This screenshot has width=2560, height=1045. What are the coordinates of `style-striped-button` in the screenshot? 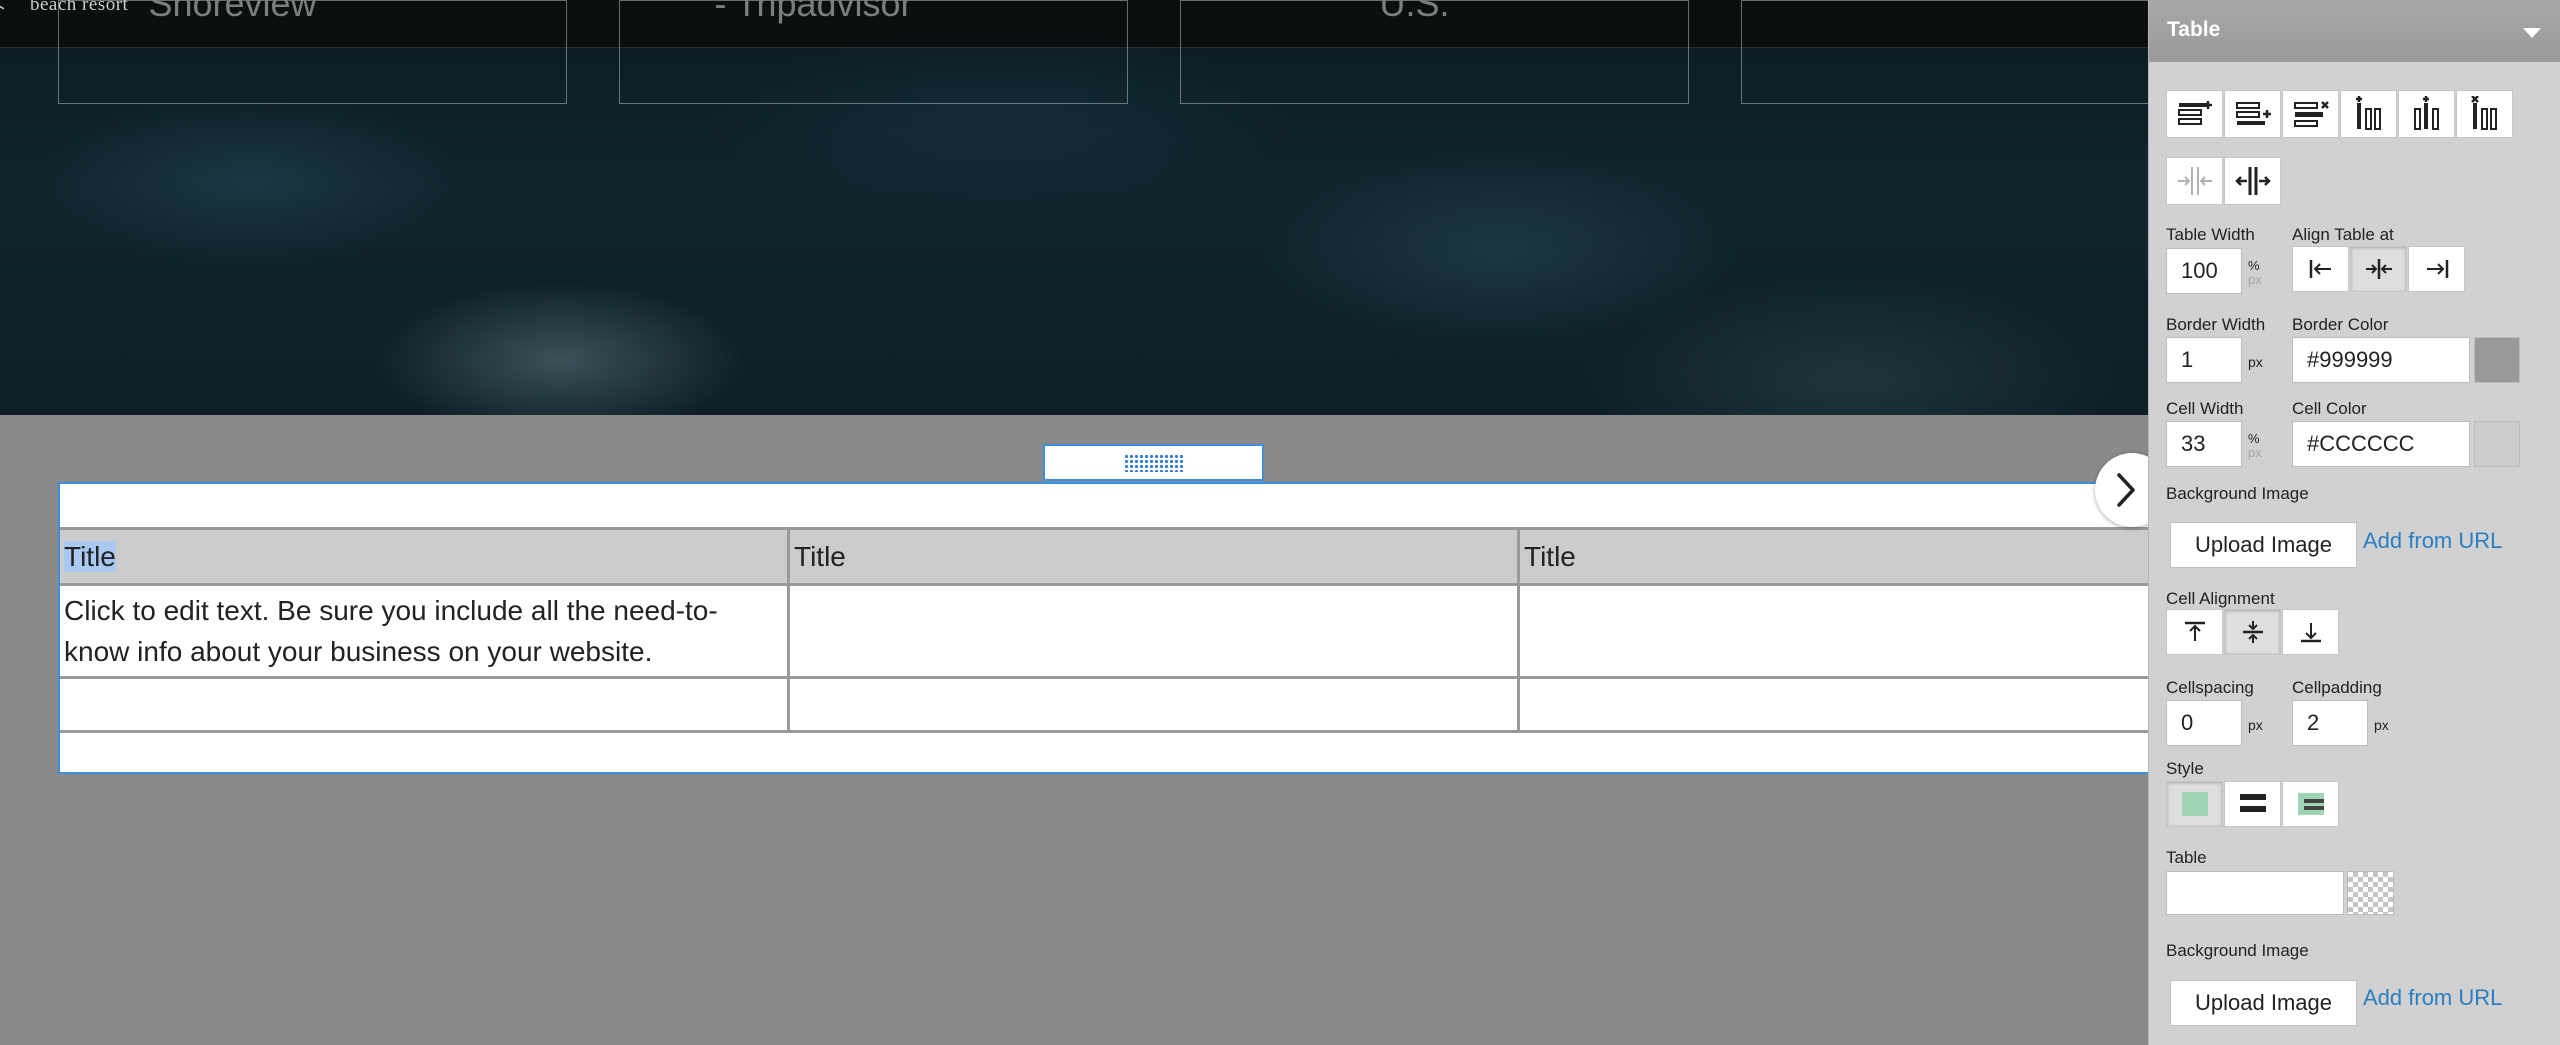 It's located at (2252, 804).